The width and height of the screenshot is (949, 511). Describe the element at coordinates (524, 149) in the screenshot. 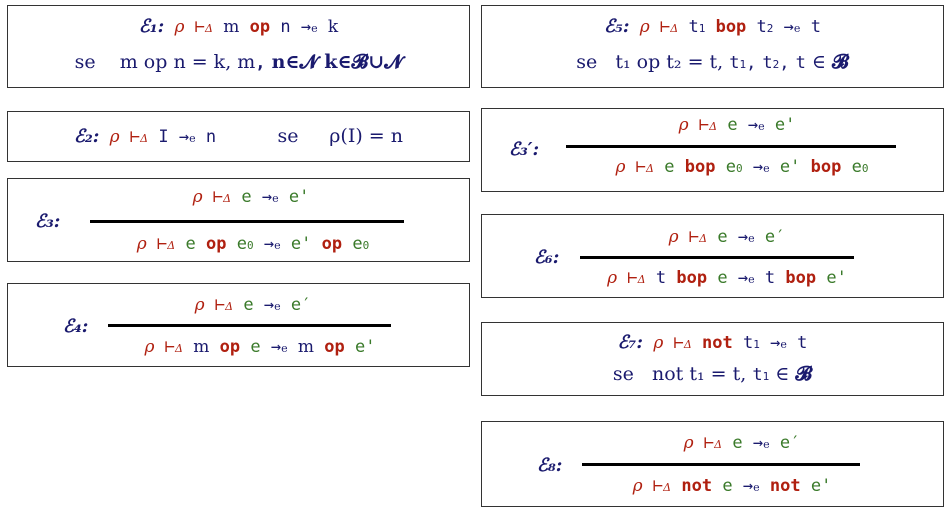

I see `rule-e3p-label: ℰ₃′:` at that location.